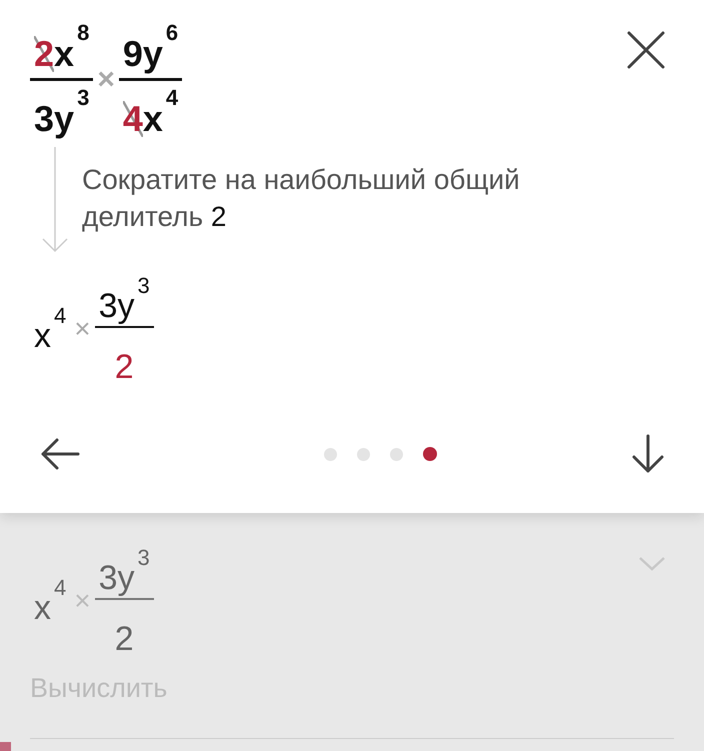 This screenshot has height=751, width=704. Describe the element at coordinates (132, 119) in the screenshot. I see `struck-term: 4` at that location.